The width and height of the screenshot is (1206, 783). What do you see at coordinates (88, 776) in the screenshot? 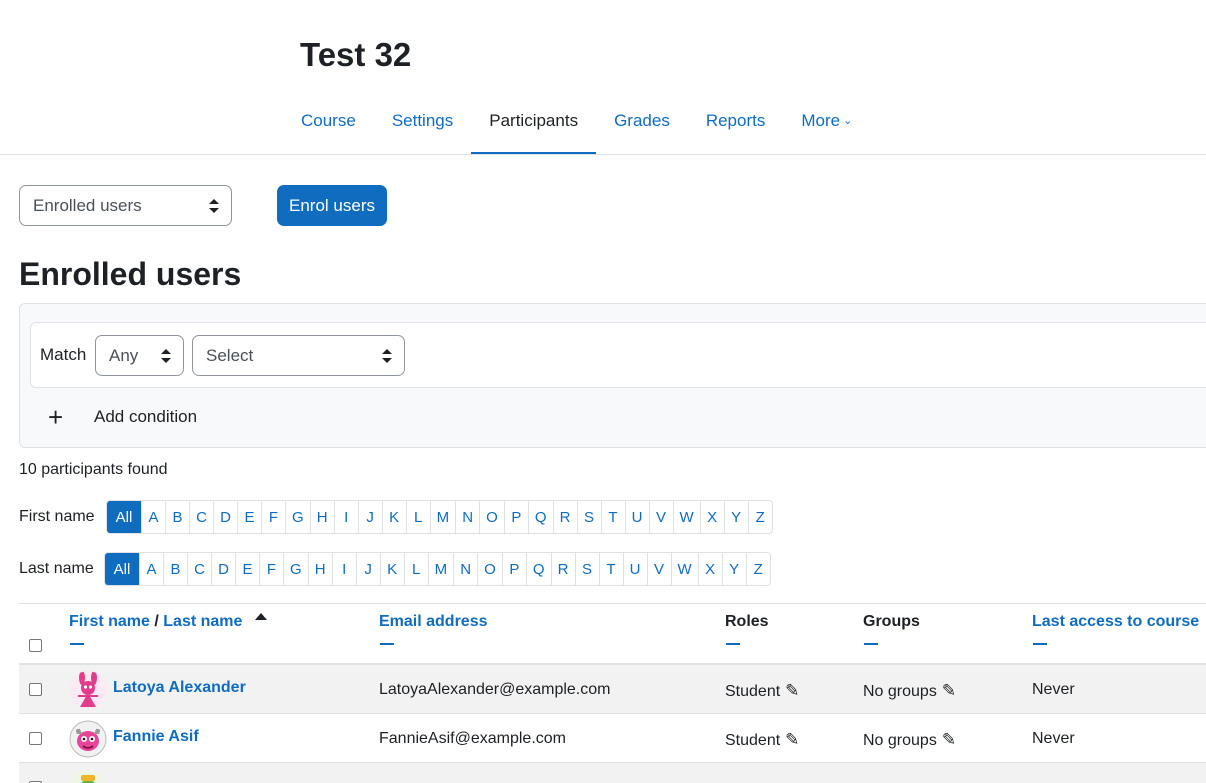
I see `avatar` at bounding box center [88, 776].